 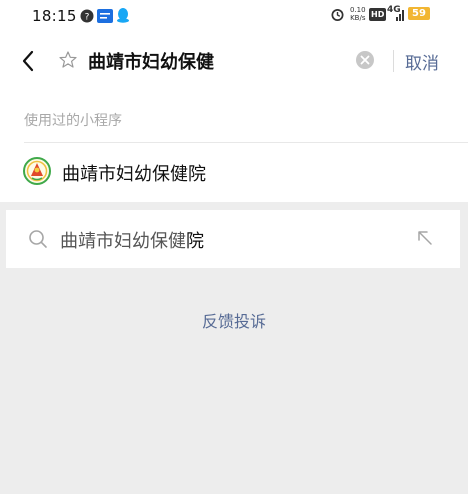 I want to click on app-notification-icon, so click(x=105, y=17).